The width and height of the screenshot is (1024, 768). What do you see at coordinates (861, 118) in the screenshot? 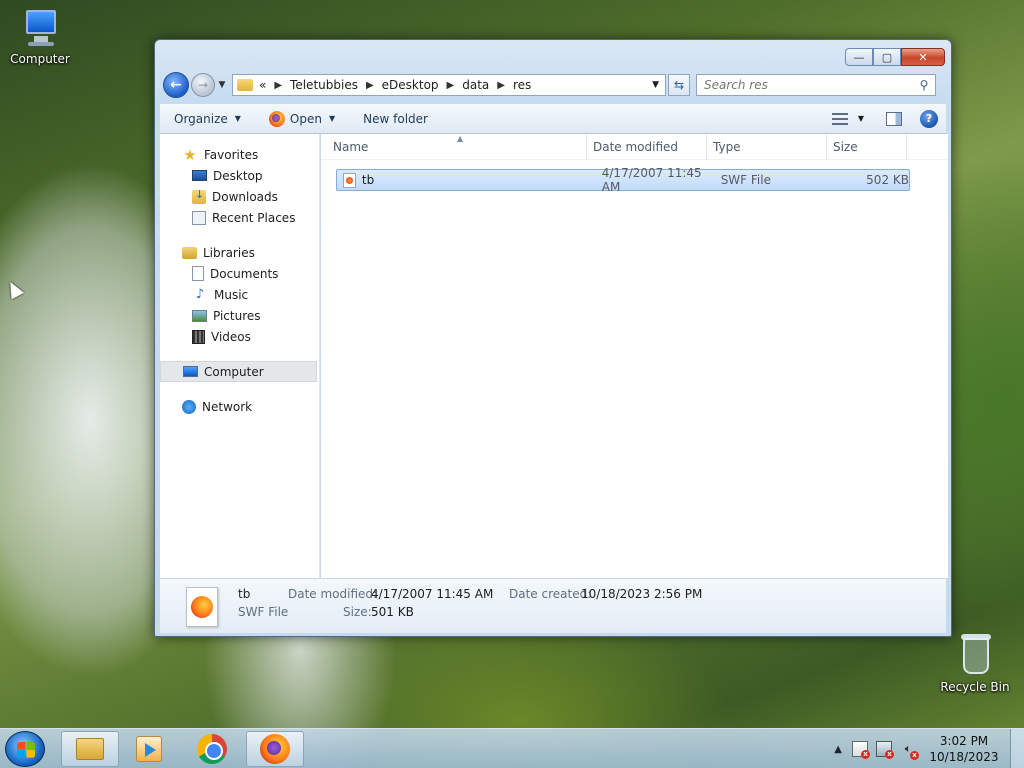
I see `view-dropdown-icon: ▼` at bounding box center [861, 118].